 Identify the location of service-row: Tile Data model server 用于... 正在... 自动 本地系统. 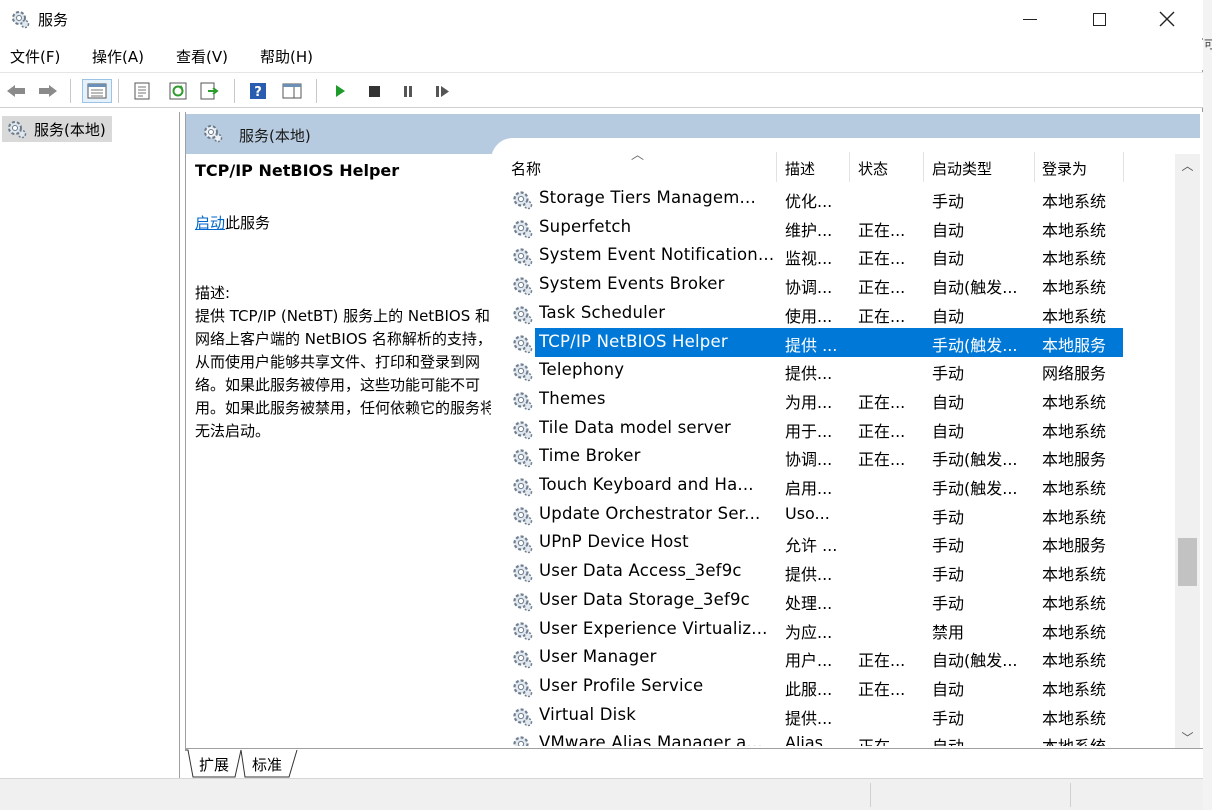
(835, 428).